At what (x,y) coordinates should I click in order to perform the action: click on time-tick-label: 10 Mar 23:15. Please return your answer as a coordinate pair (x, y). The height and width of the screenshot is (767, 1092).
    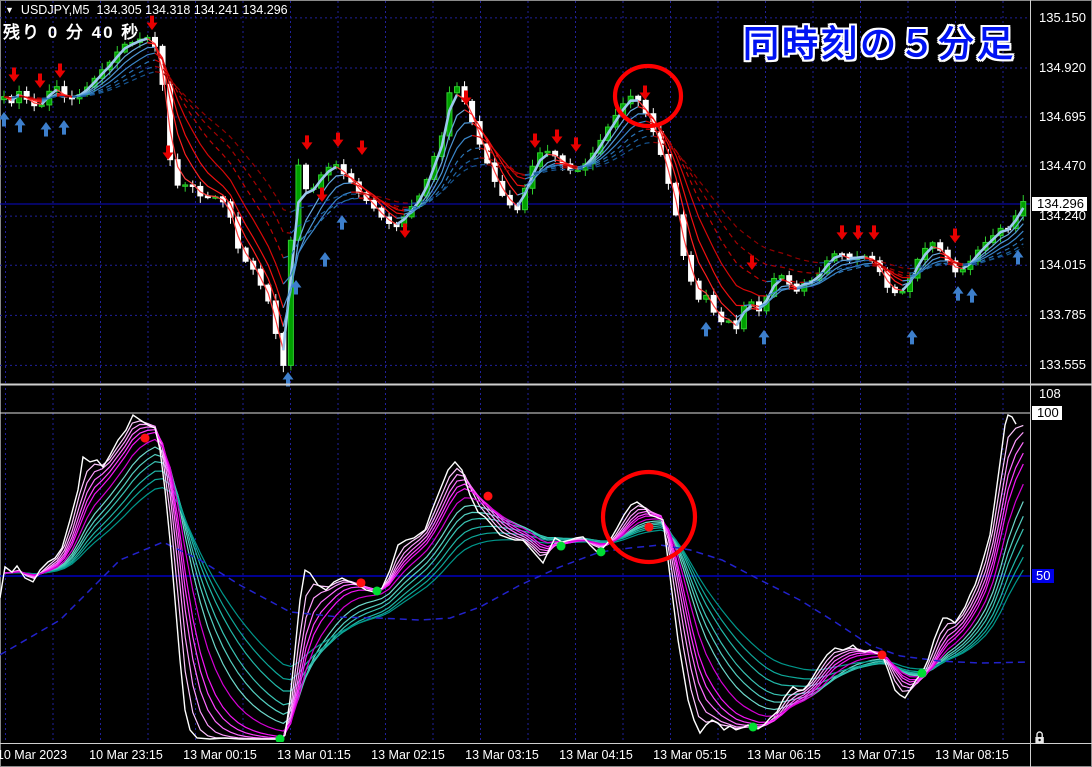
    Looking at the image, I should click on (126, 755).